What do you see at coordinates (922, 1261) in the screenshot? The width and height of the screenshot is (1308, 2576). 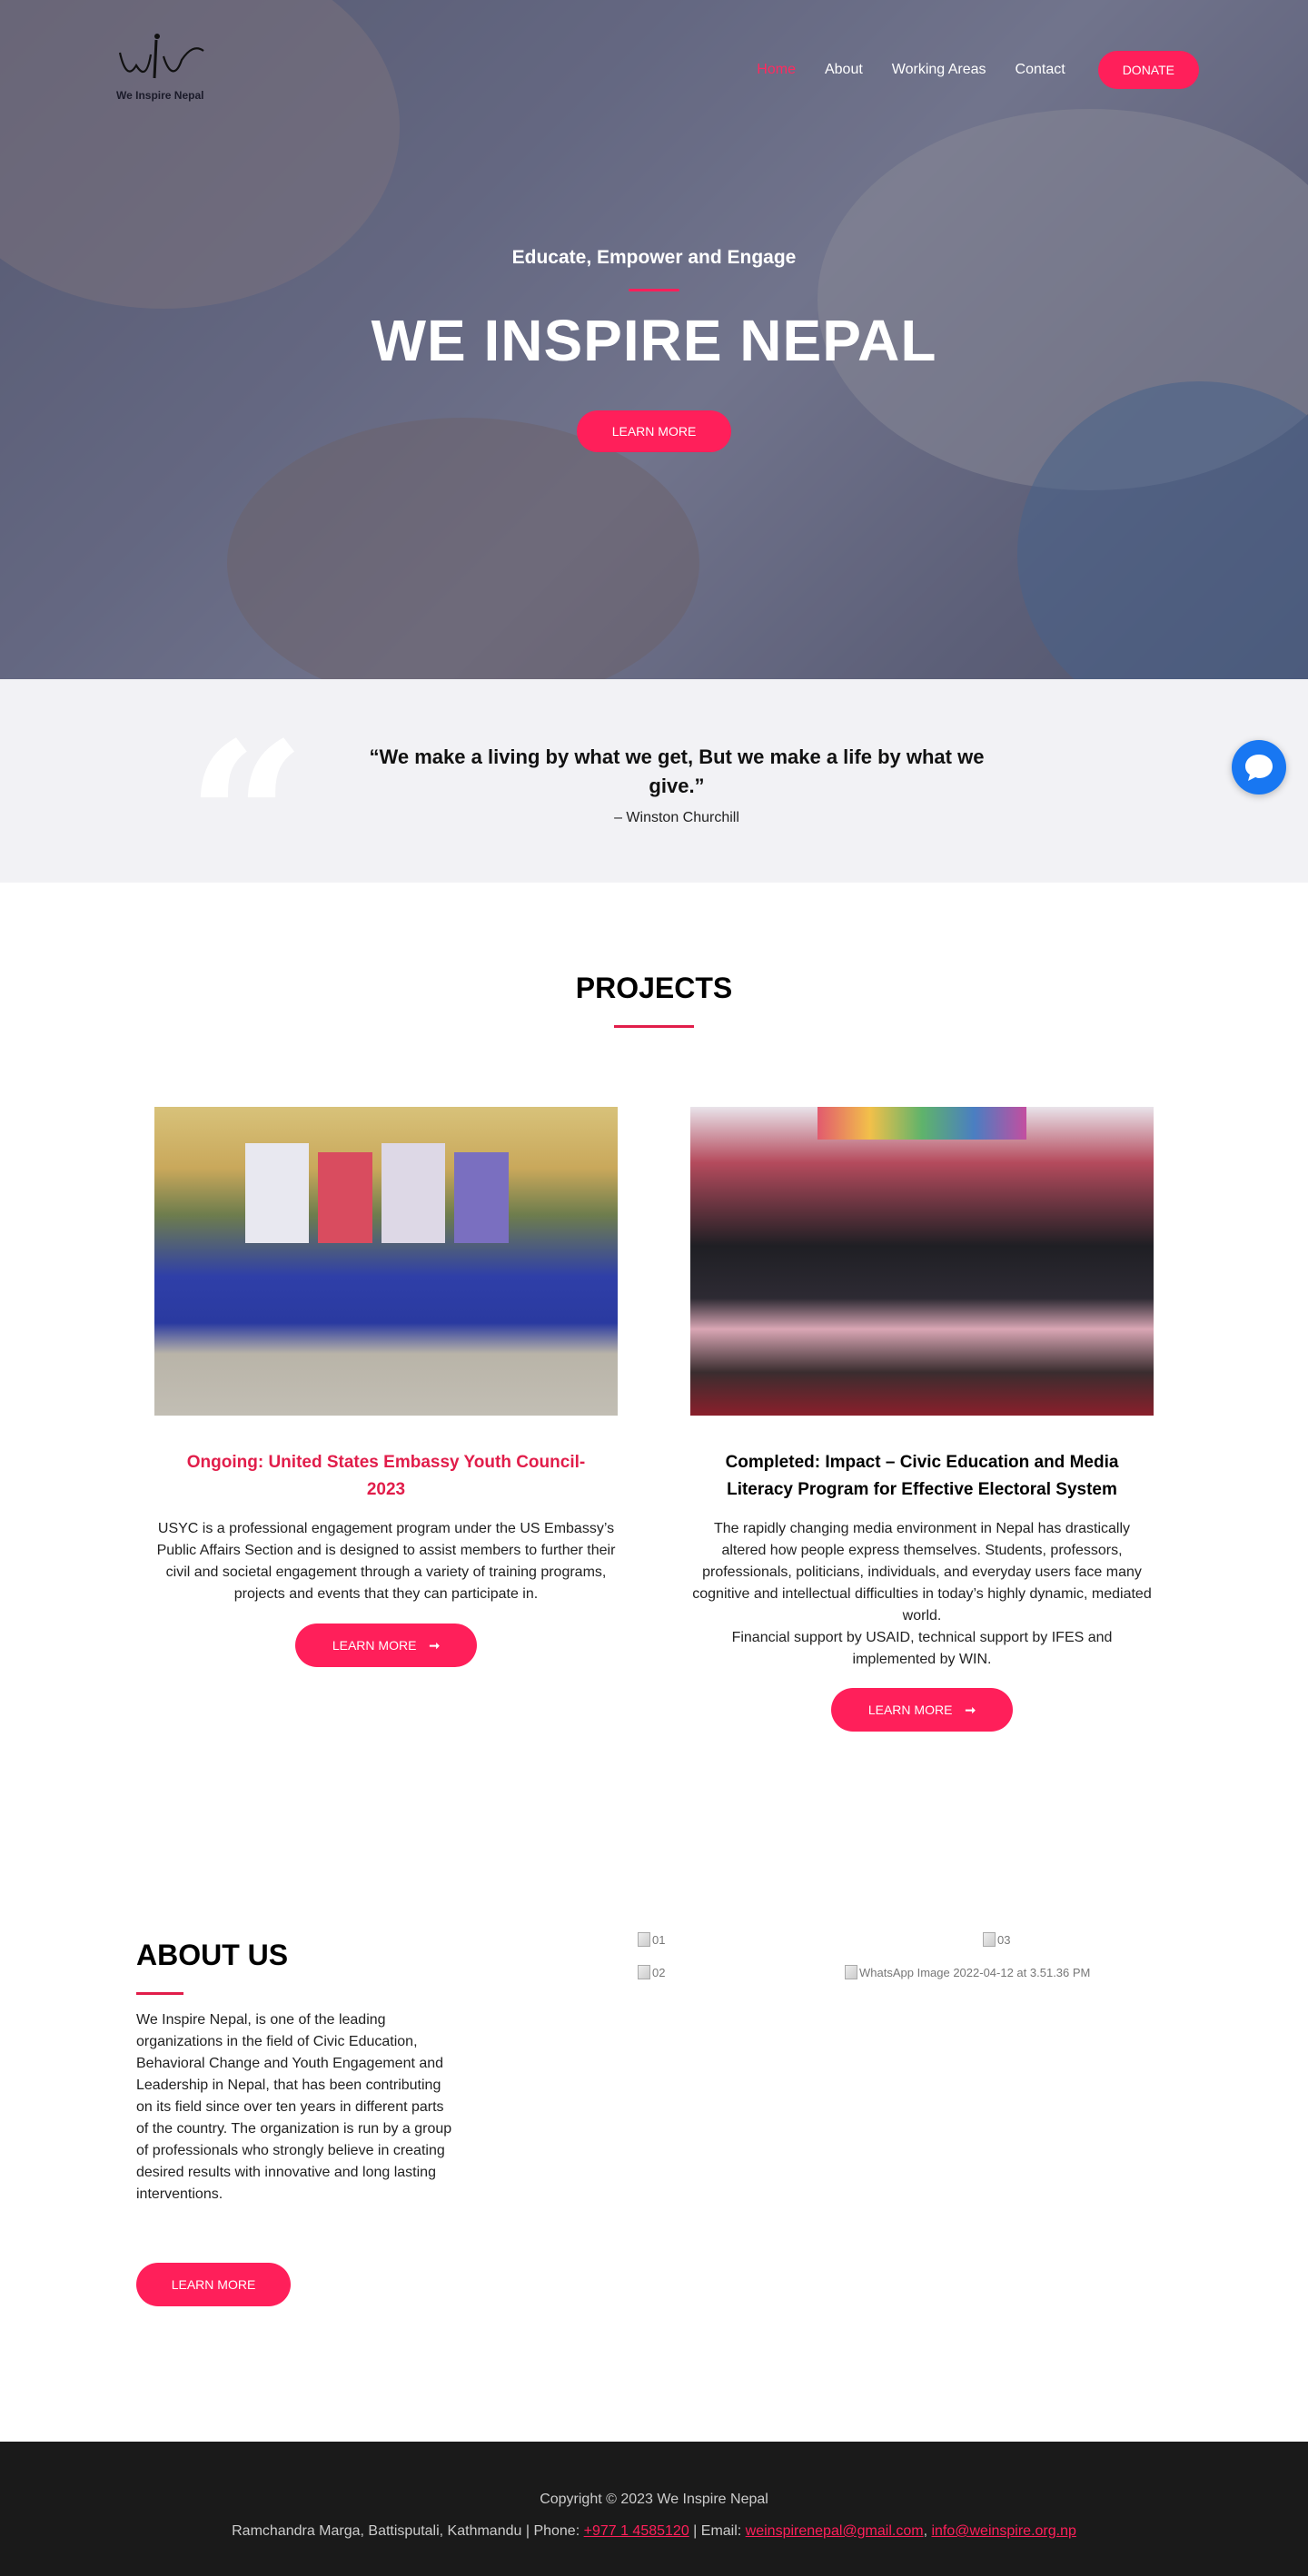 I see `project-image-impact` at bounding box center [922, 1261].